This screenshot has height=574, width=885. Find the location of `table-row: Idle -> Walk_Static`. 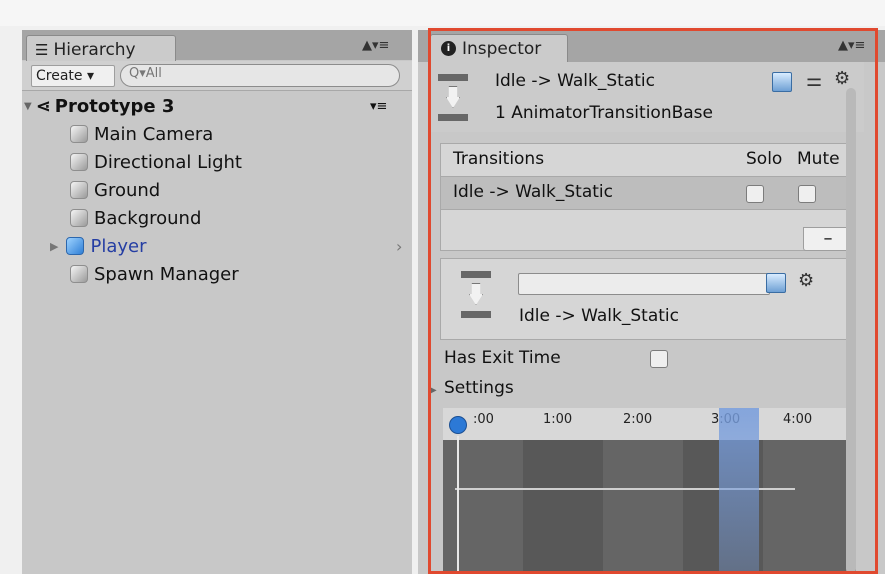

table-row: Idle -> Walk_Static is located at coordinates (648, 193).